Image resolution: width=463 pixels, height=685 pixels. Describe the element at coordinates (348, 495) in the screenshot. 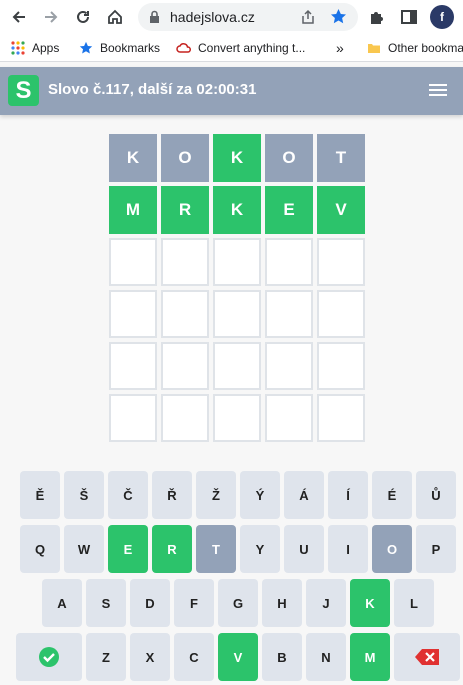

I see `key-í: Í` at that location.